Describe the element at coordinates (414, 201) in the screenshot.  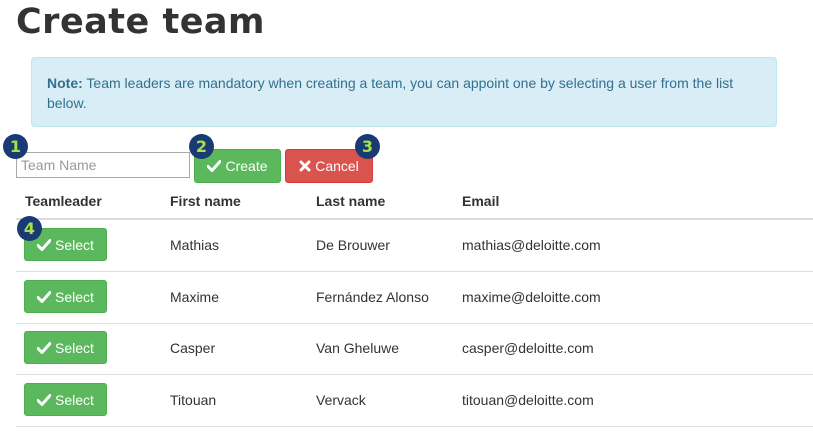
I see `table-header: Teamleader First name Last name Email` at that location.